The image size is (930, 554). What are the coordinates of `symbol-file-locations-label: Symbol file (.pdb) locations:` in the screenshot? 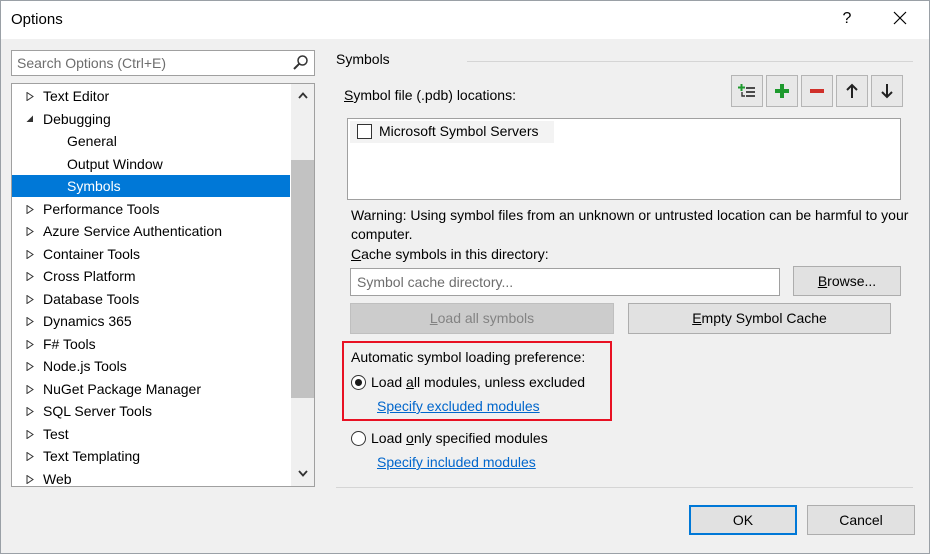 It's located at (430, 95).